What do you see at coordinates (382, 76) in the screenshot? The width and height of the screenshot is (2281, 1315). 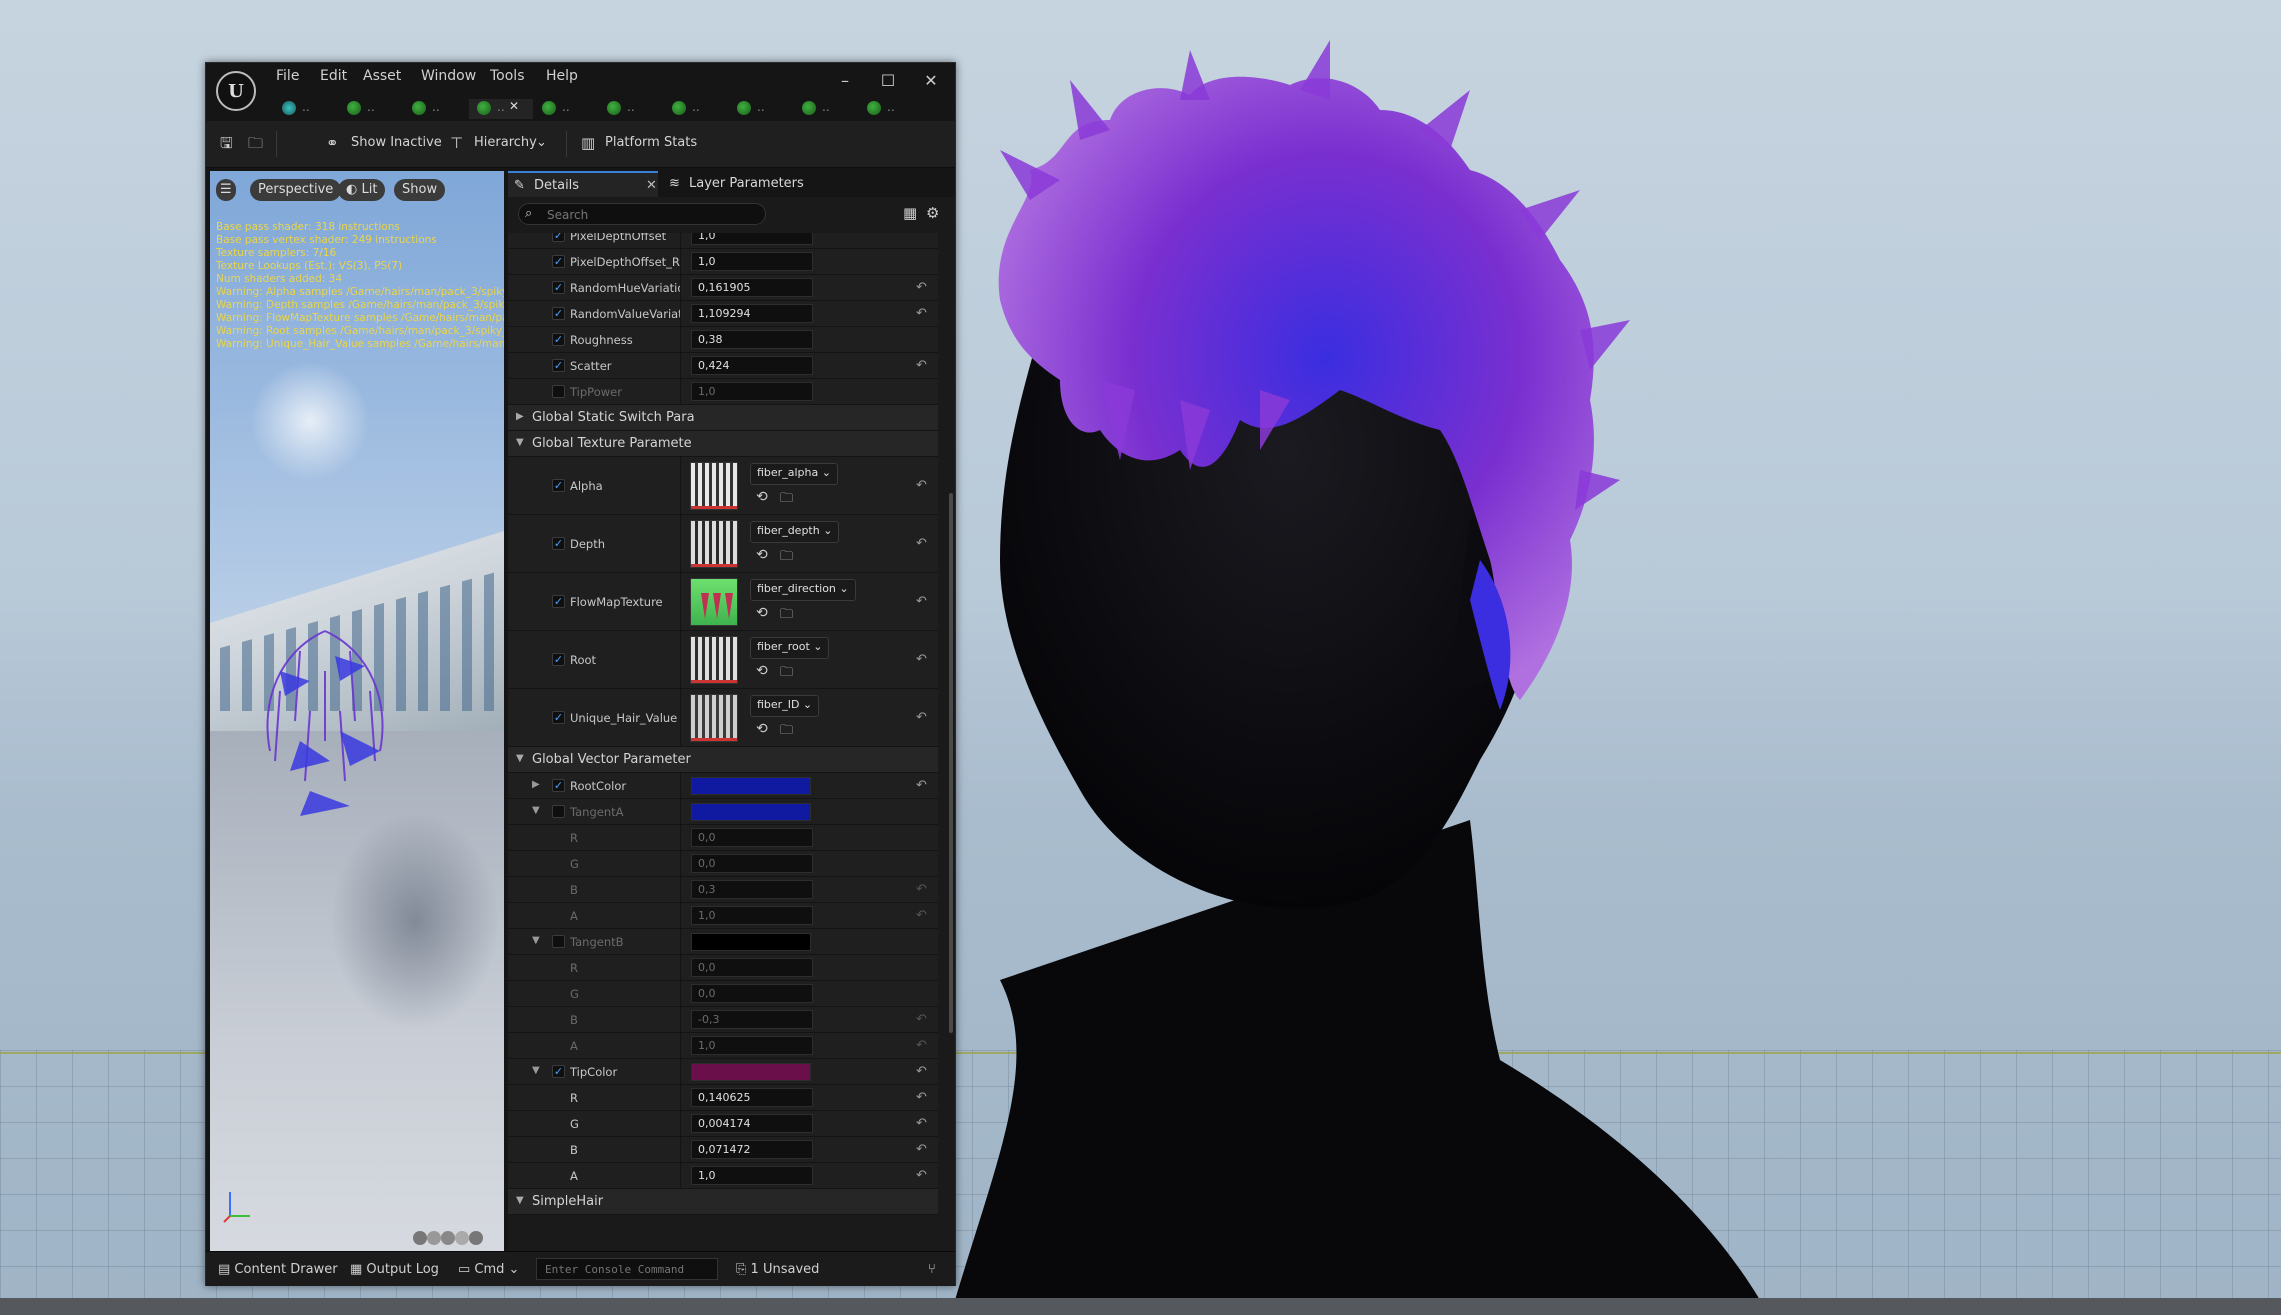 I see `menu-asset: Asset` at bounding box center [382, 76].